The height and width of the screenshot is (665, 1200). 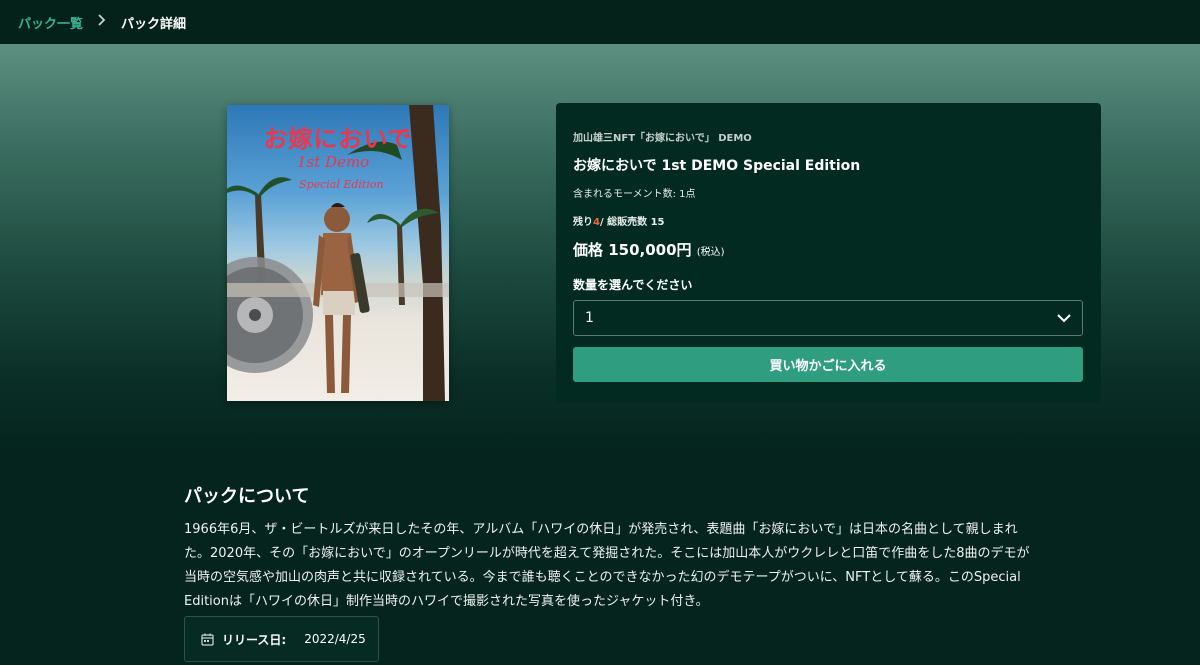 I want to click on stock-suffix: / 総販売数 15, so click(x=632, y=222).